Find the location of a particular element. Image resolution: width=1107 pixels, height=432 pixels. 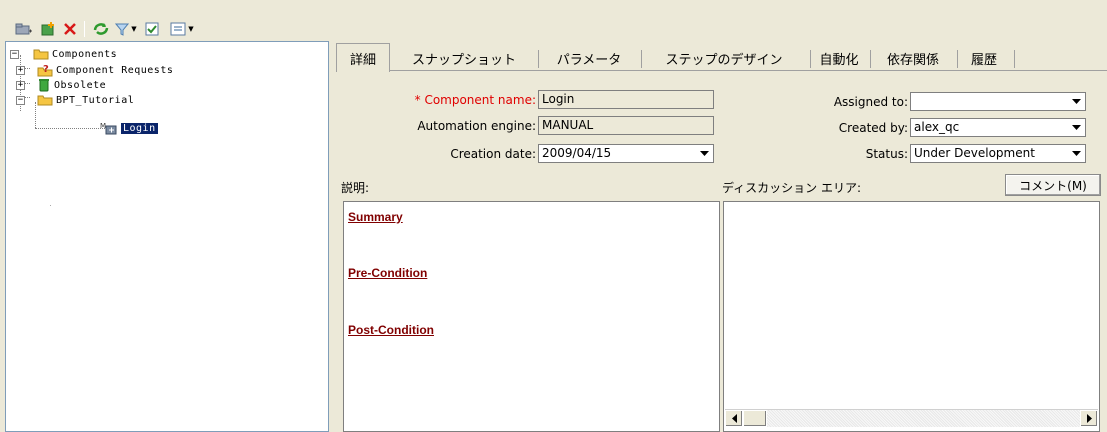

assigned-to-label: Assigned to: is located at coordinates (870, 102).